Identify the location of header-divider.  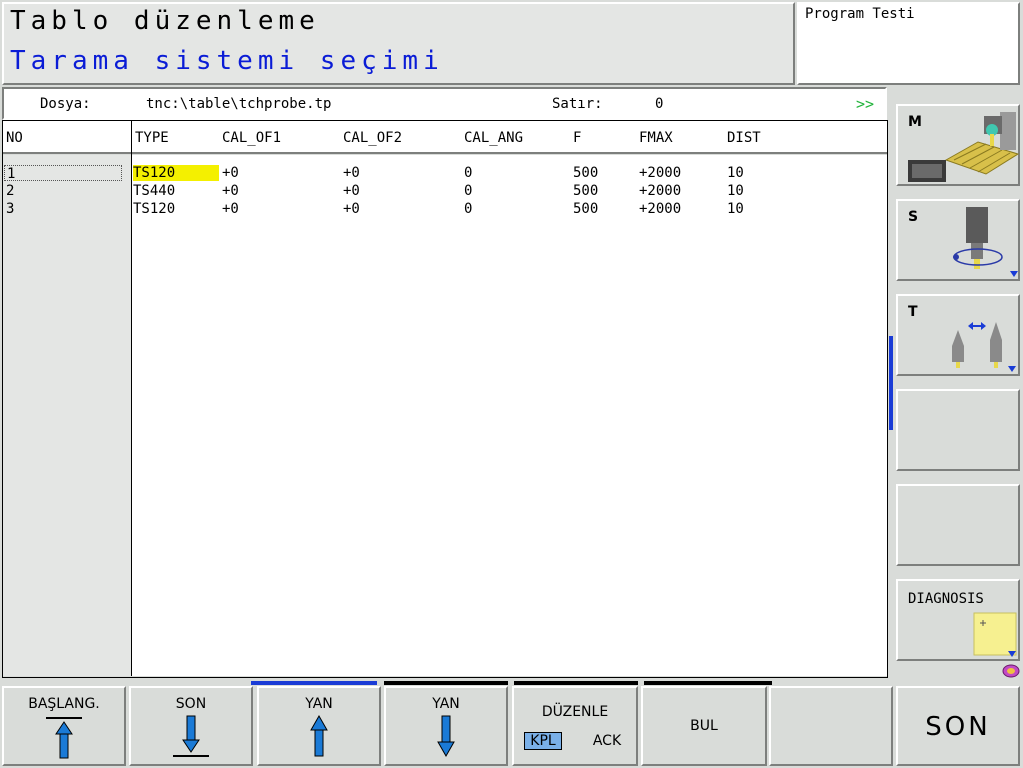
(131, 138).